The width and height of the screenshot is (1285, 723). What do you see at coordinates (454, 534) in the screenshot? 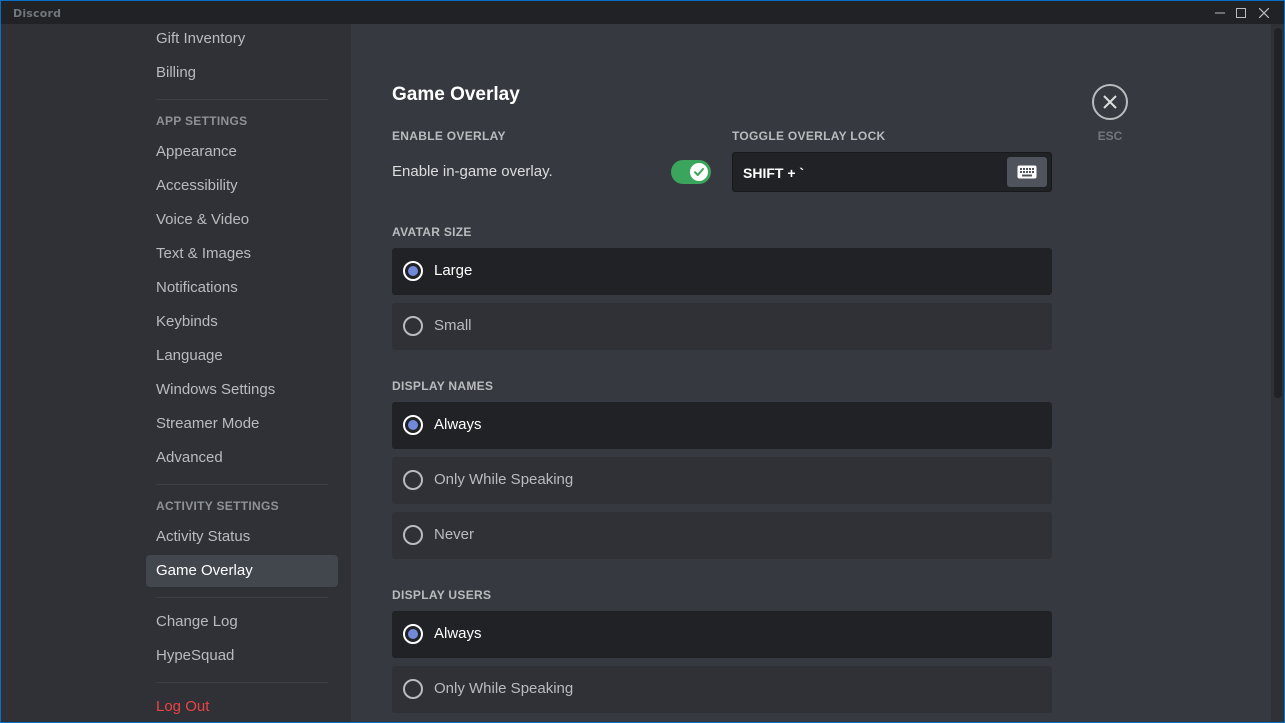
I see `radio-label: Never` at bounding box center [454, 534].